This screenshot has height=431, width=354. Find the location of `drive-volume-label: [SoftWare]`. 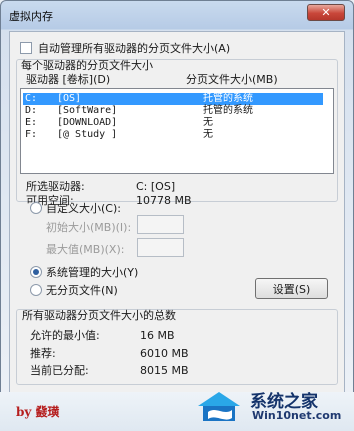

drive-volume-label: [SoftWare] is located at coordinates (87, 110).